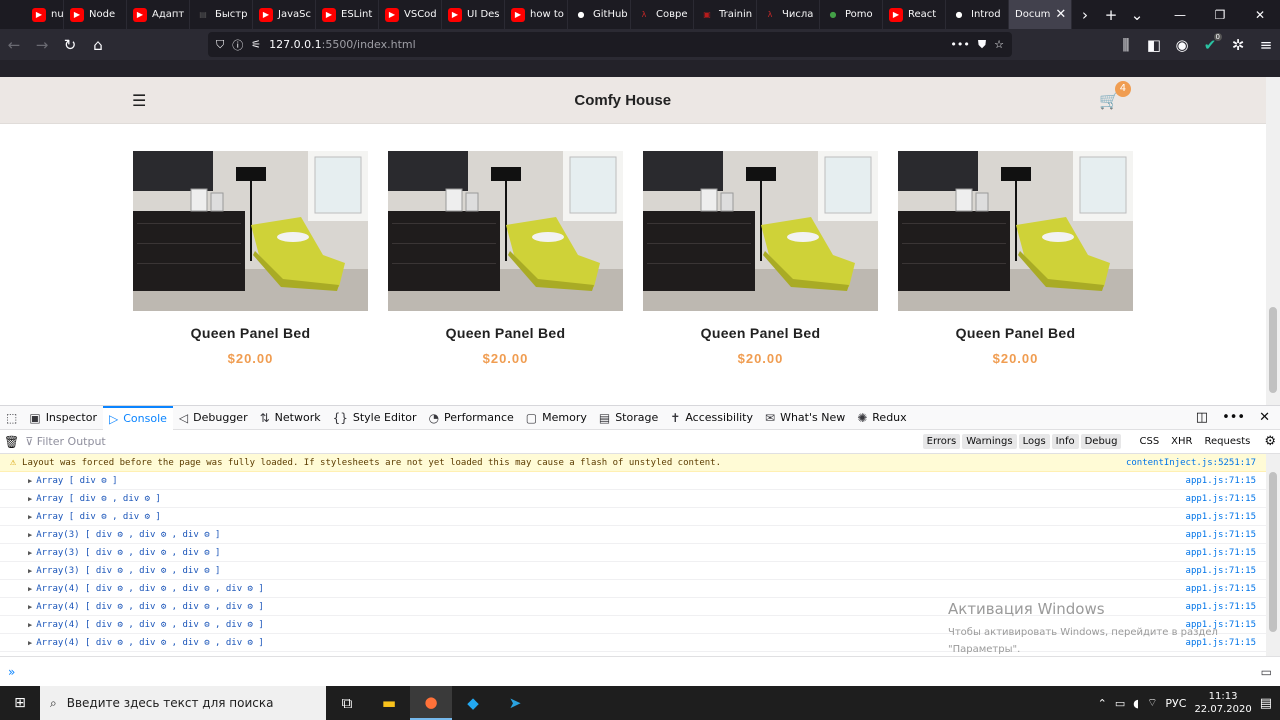  I want to click on page-actions-icon: •••, so click(959, 44).